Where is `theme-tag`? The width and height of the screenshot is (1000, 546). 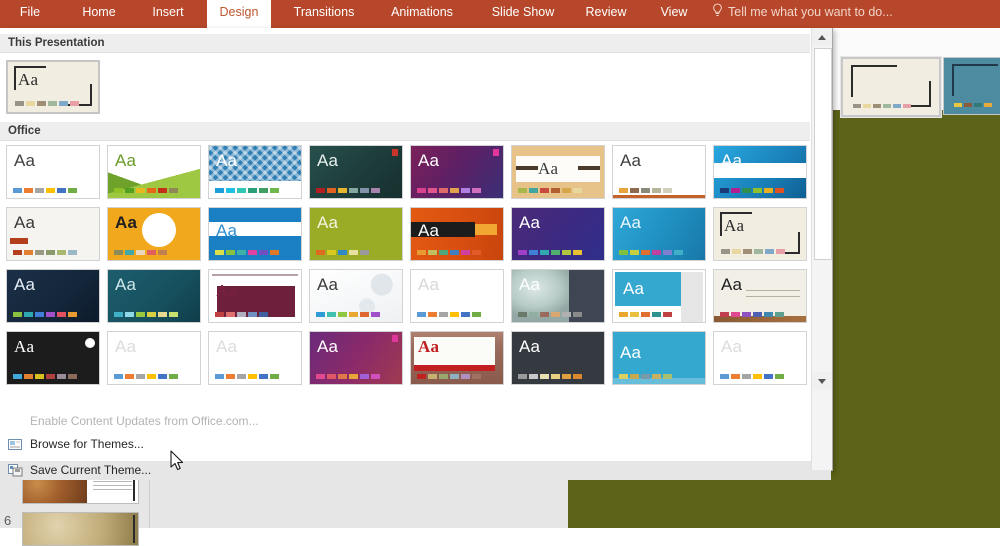
theme-tag is located at coordinates (19, 241).